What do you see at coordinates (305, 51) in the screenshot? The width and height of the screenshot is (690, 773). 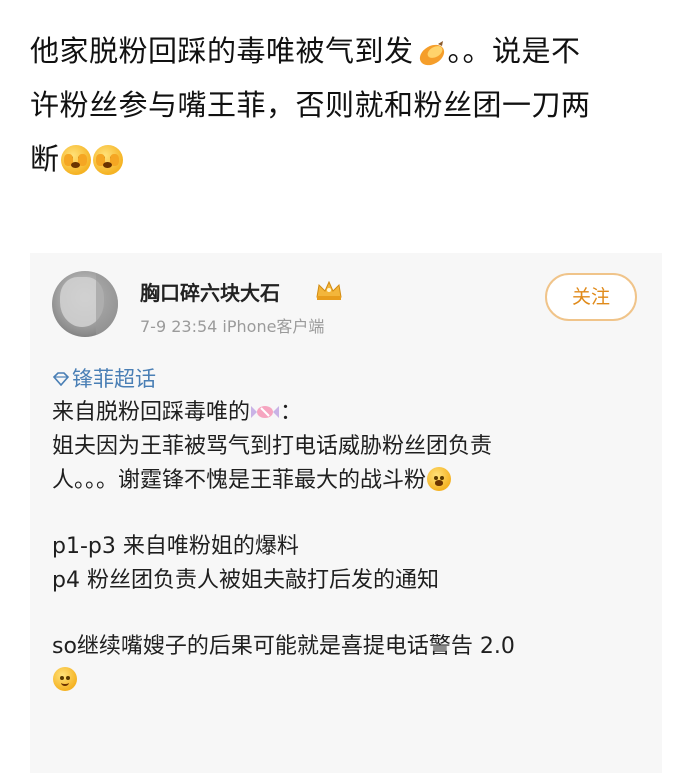 I see `post-line-1: 他家脱粉回踩的毒唯被气到发 。。说是不` at bounding box center [305, 51].